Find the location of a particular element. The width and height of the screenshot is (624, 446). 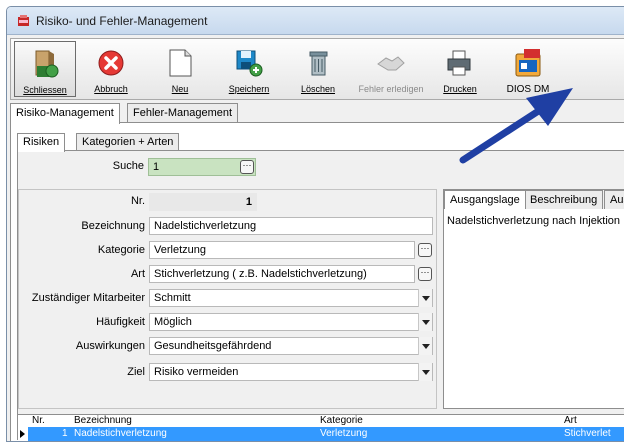

complete-error-button: Fehler erledigen is located at coordinates (391, 69).